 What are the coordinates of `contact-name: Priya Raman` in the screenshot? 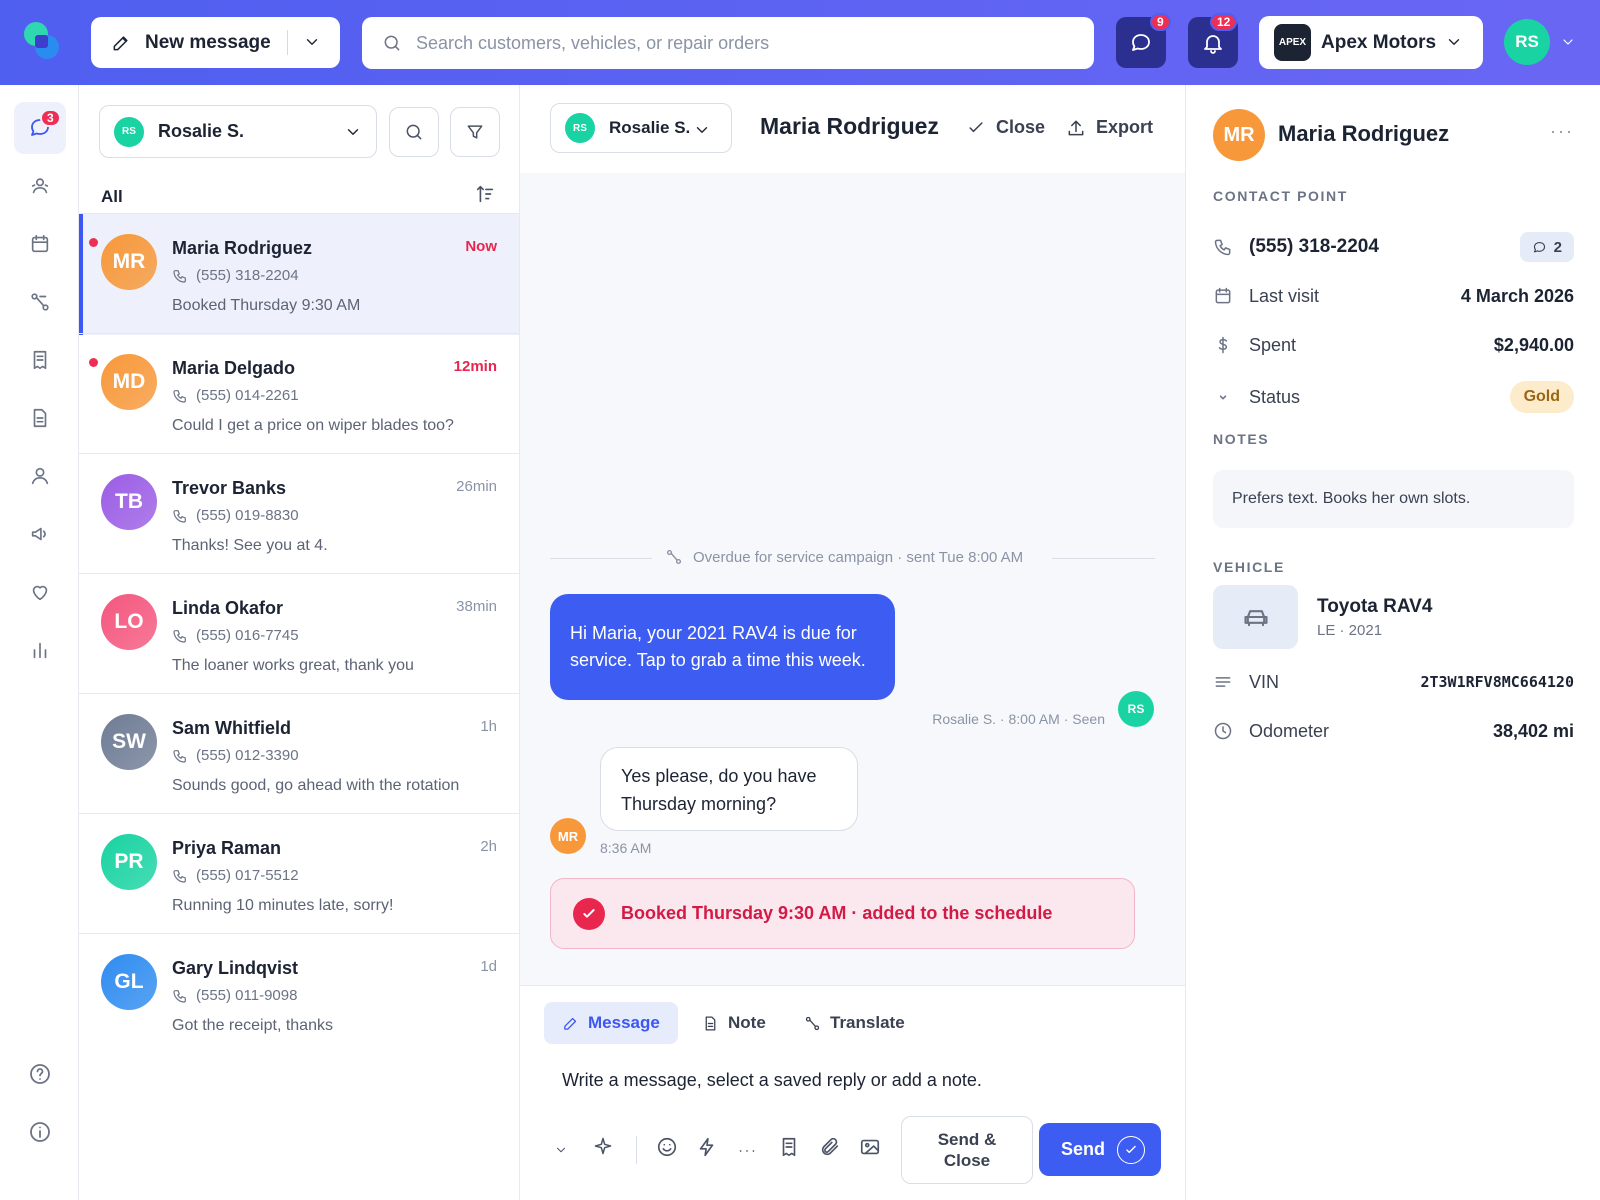 It's located at (227, 848).